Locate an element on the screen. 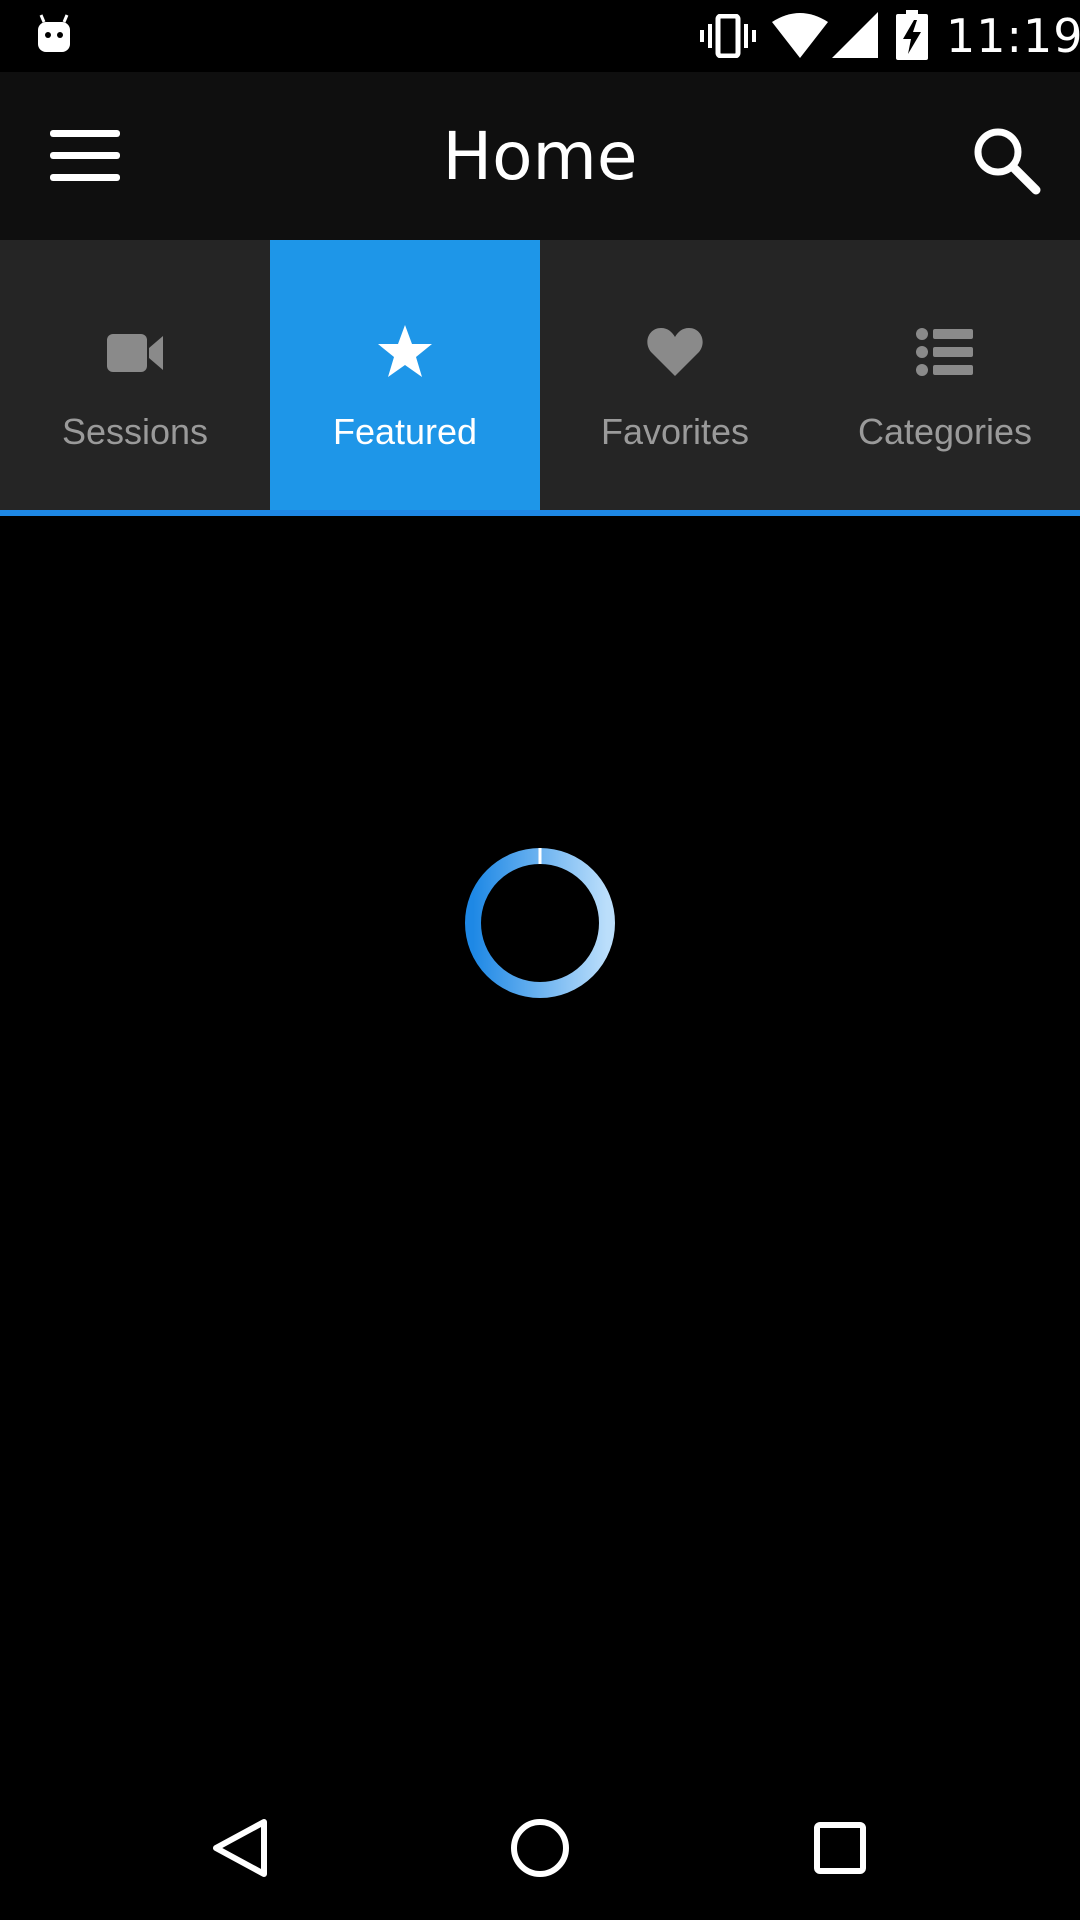  page-title: Home is located at coordinates (540, 156).